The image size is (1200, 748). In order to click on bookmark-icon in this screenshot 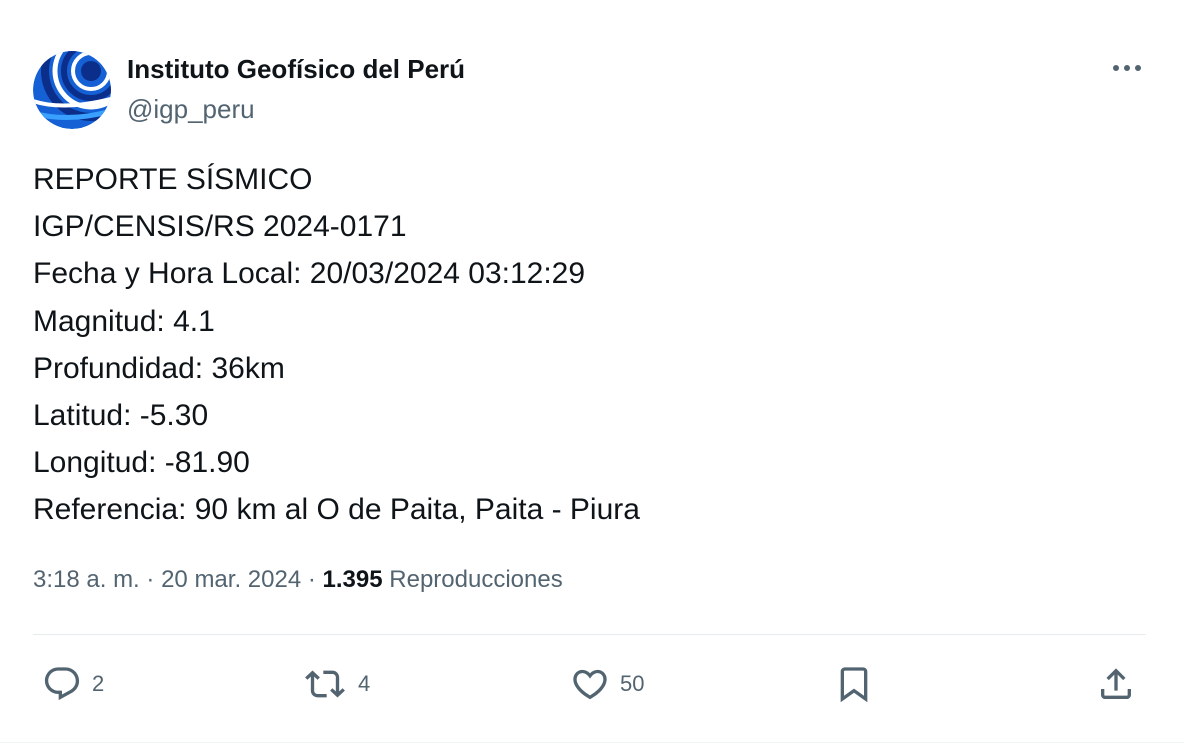, I will do `click(854, 685)`.